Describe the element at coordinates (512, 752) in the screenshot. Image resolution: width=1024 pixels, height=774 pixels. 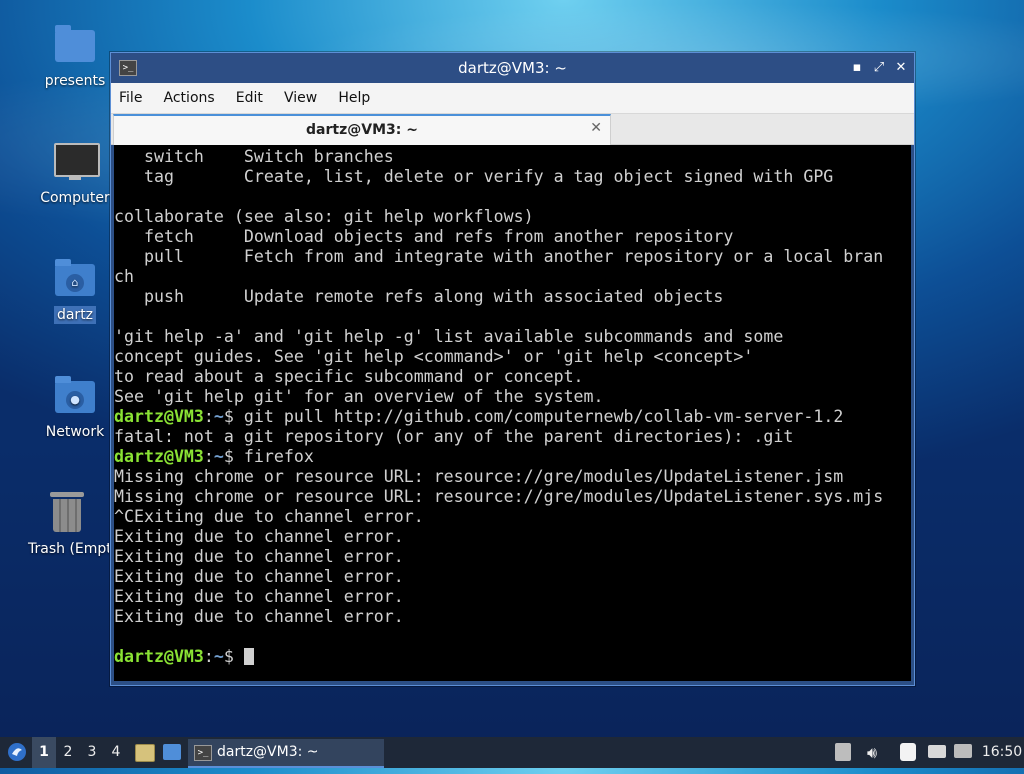
I see `taskbar: 1 2 3 4 >_ dartz@VM3: ~ 🔊︎ 16:50` at that location.